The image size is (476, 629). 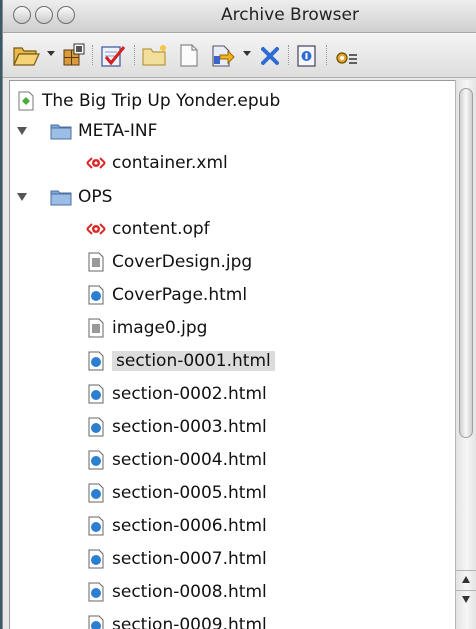 I want to click on settings-icon, so click(x=346, y=55).